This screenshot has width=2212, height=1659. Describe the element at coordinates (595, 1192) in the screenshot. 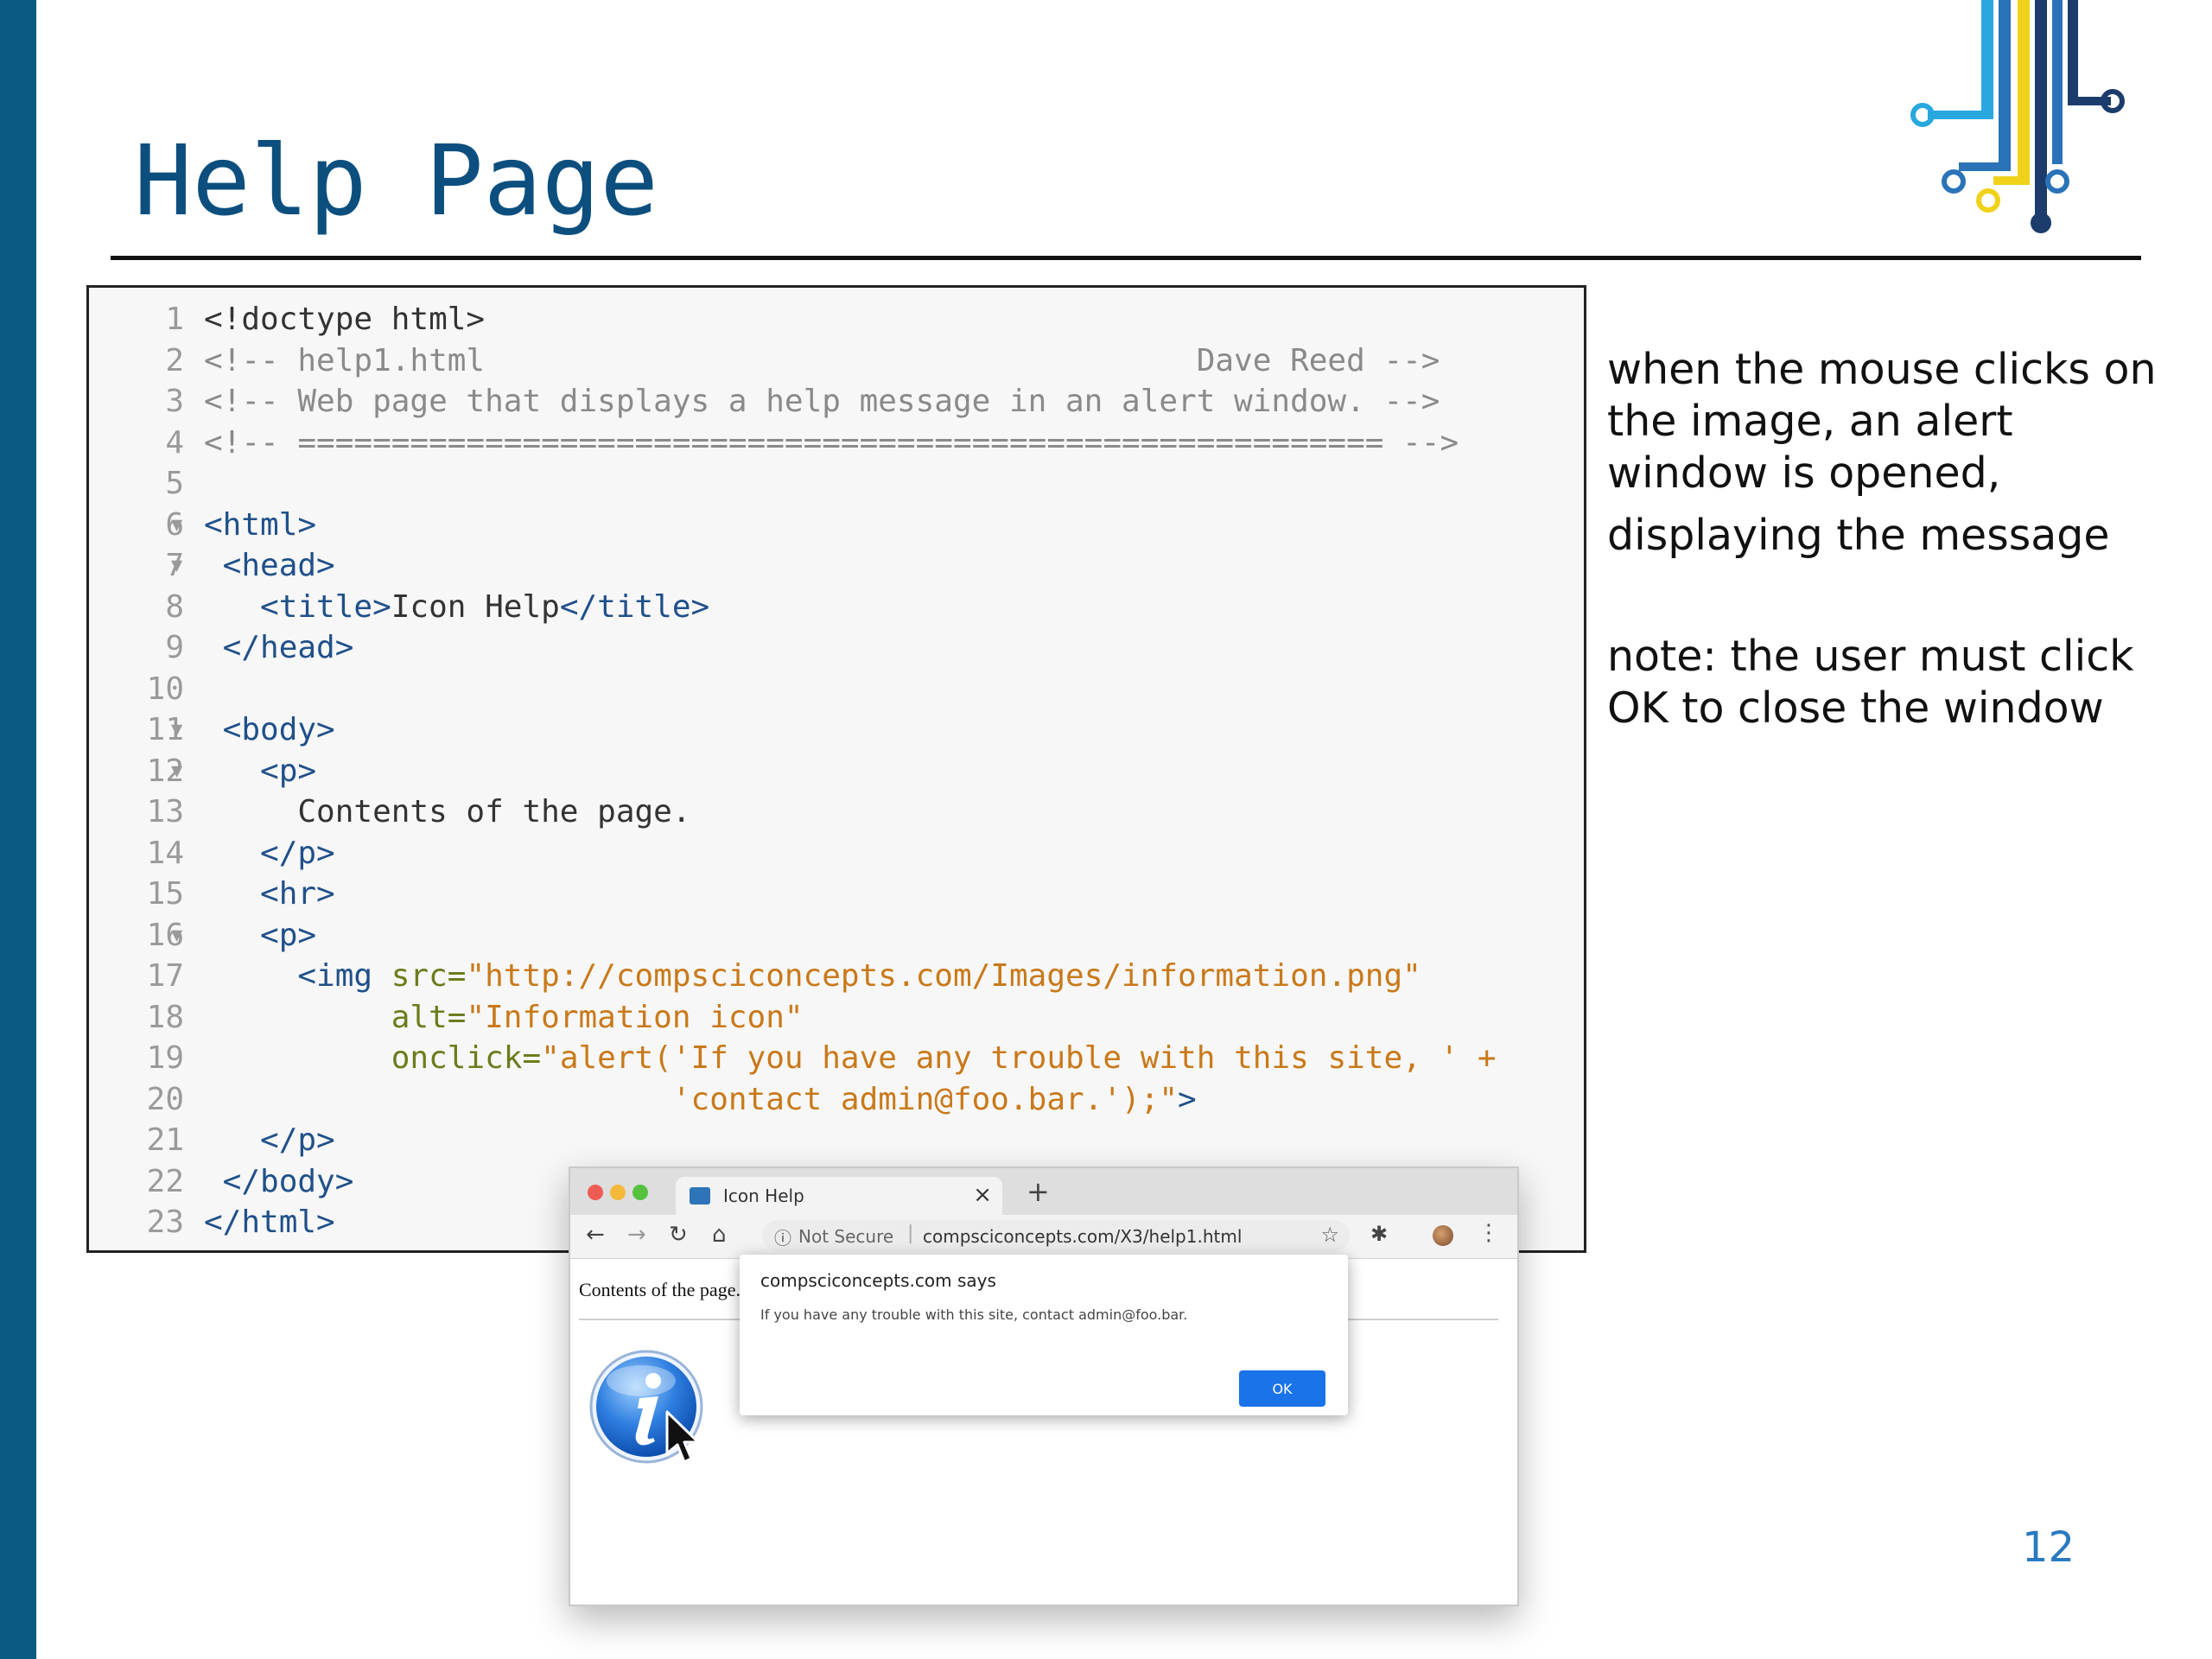

I see `close-window-dot` at that location.